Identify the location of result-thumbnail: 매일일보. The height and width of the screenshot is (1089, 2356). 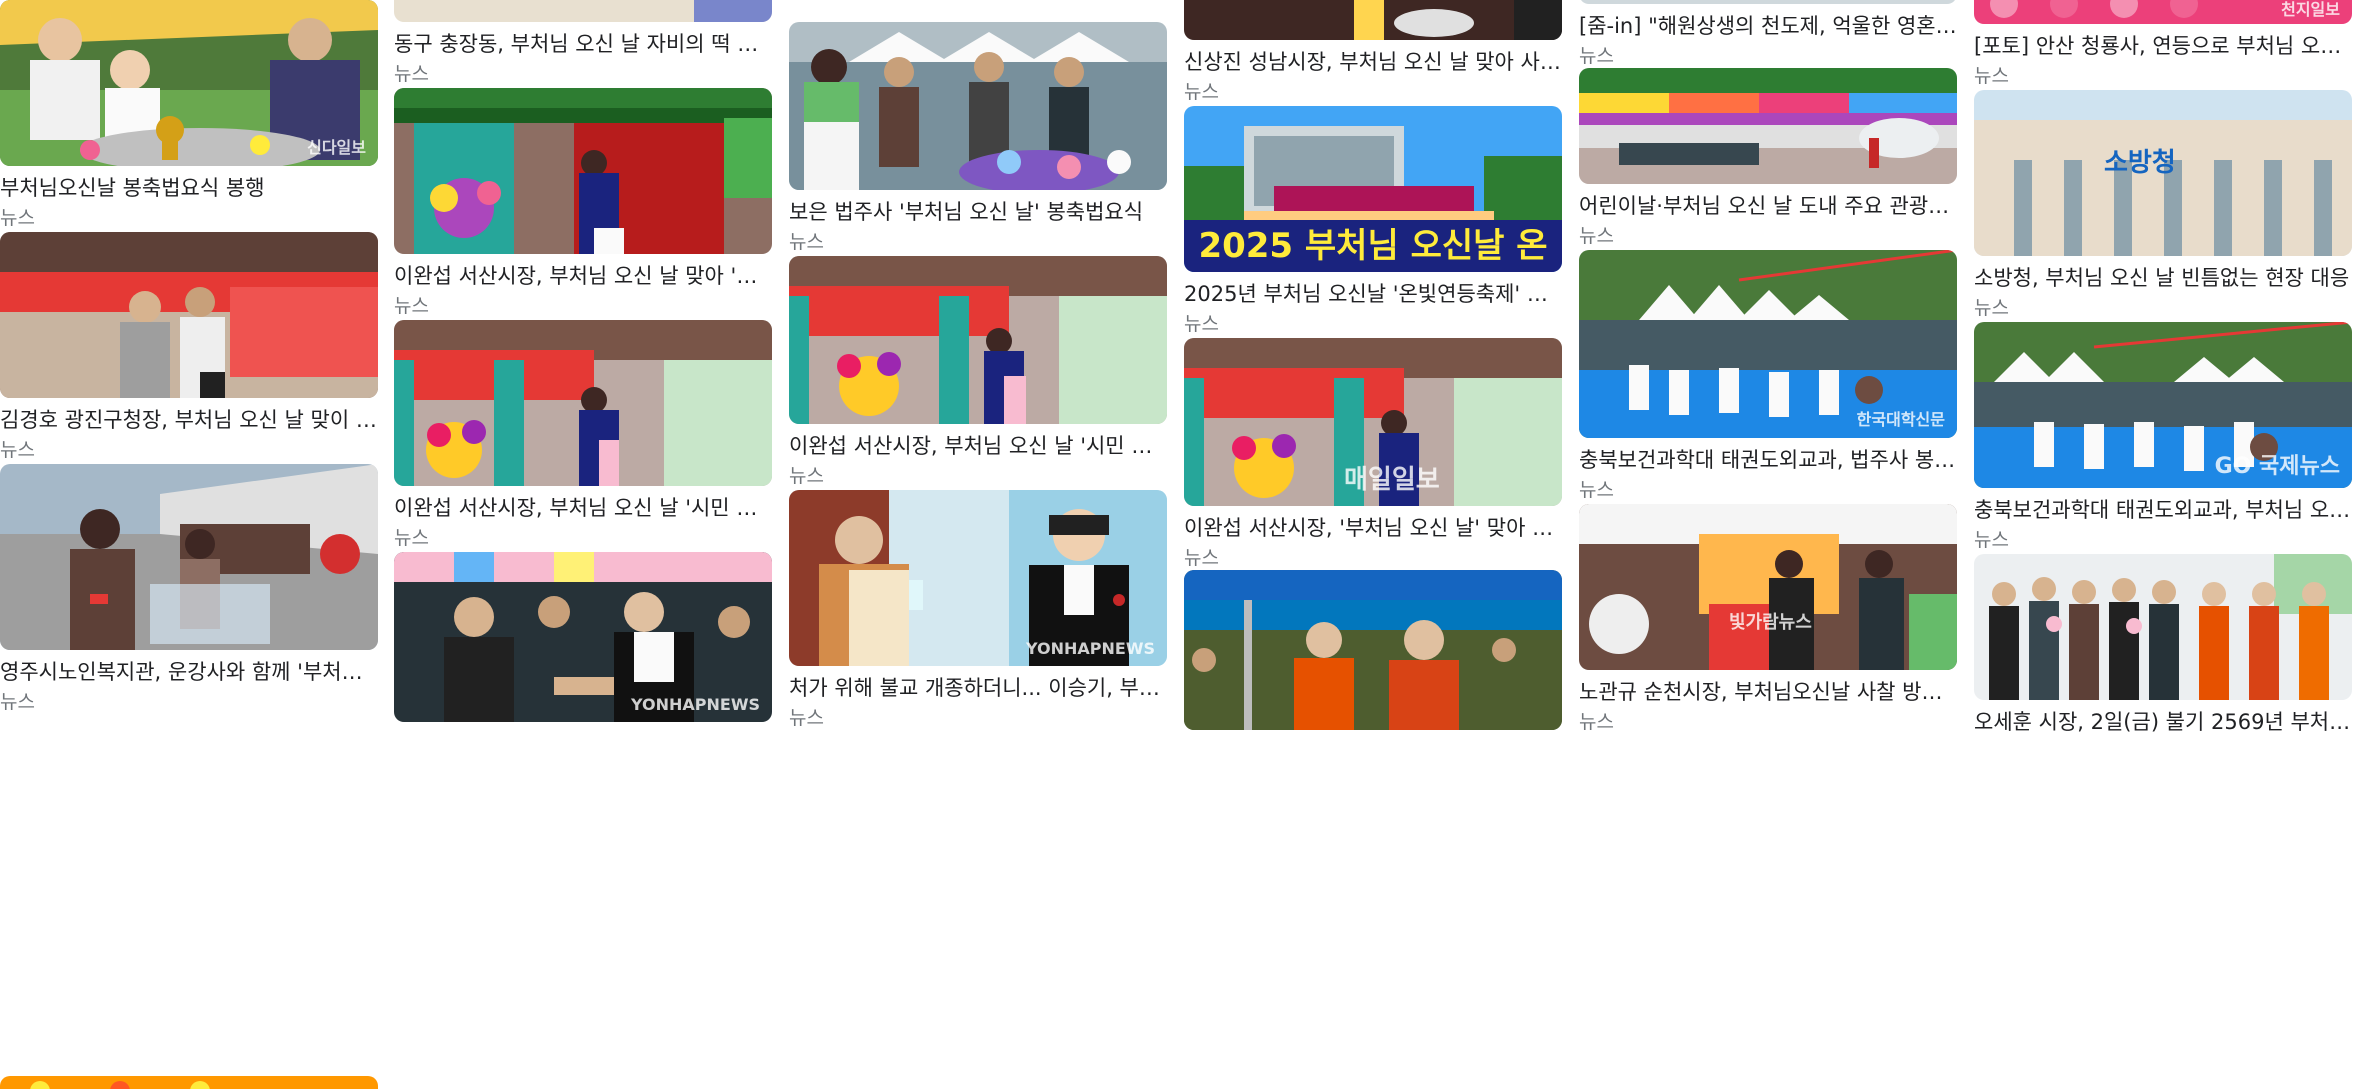
(1373, 422).